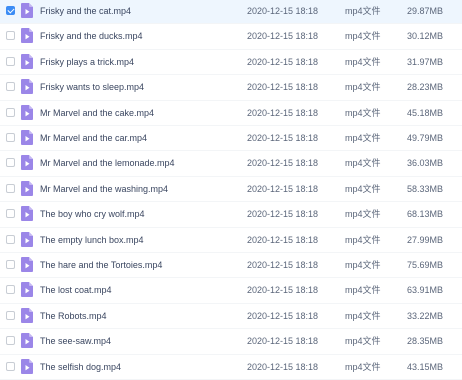  I want to click on file-name: Frisky and the ducks.mp4, so click(91, 36).